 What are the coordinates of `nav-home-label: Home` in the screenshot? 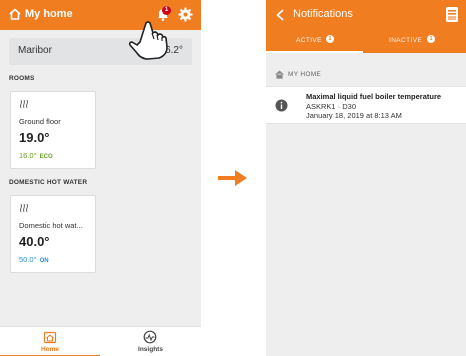 It's located at (50, 349).